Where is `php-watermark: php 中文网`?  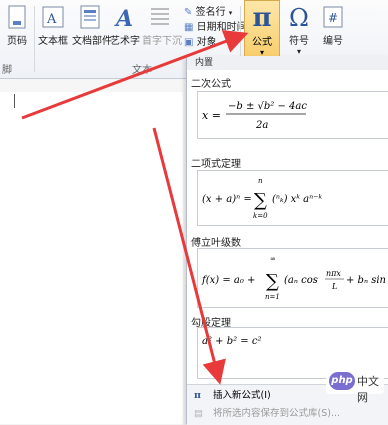
php-watermark: php 中文网 is located at coordinates (355, 386).